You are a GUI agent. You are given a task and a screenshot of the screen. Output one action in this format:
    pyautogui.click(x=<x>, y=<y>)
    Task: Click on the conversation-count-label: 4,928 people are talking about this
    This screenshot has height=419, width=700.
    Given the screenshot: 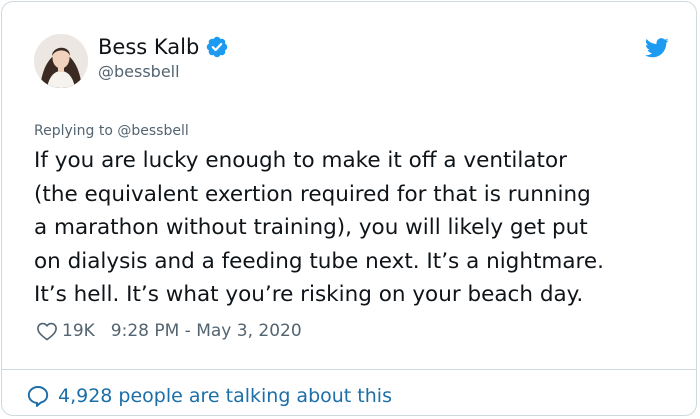 What is the action you would take?
    pyautogui.click(x=225, y=396)
    